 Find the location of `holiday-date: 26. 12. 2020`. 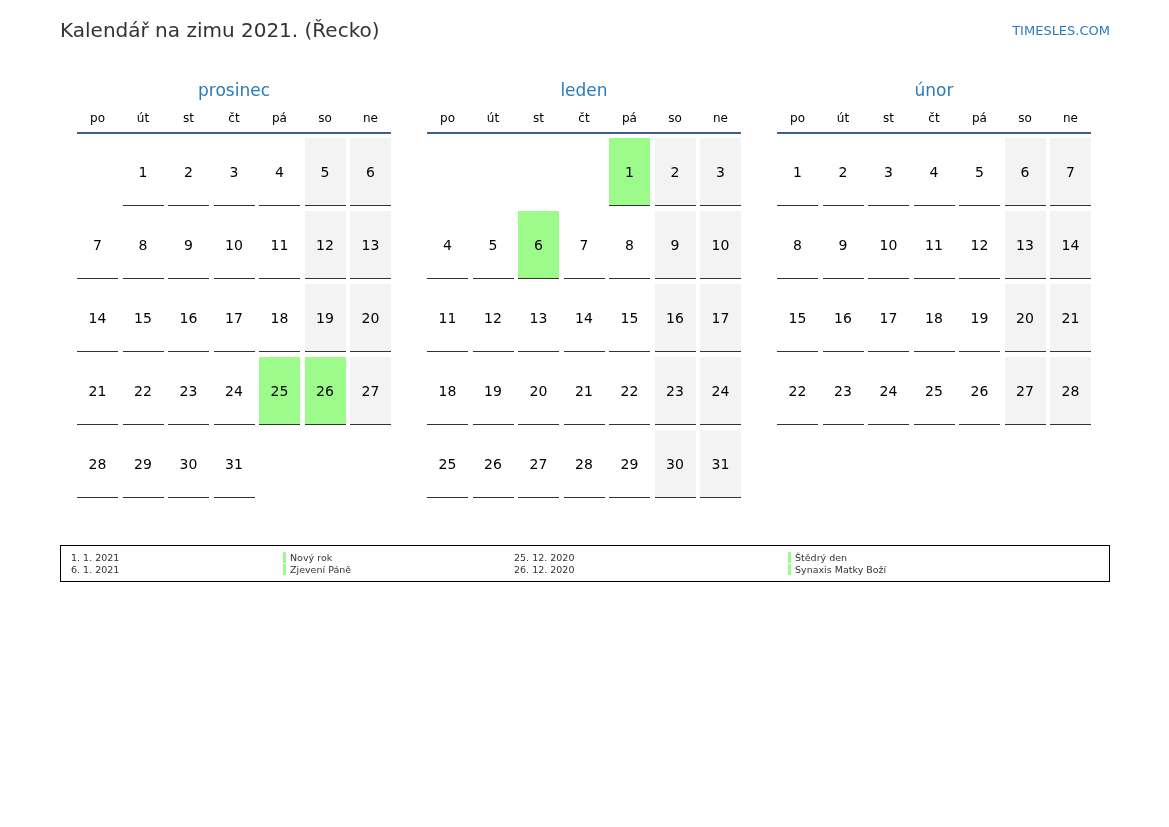

holiday-date: 26. 12. 2020 is located at coordinates (545, 569).